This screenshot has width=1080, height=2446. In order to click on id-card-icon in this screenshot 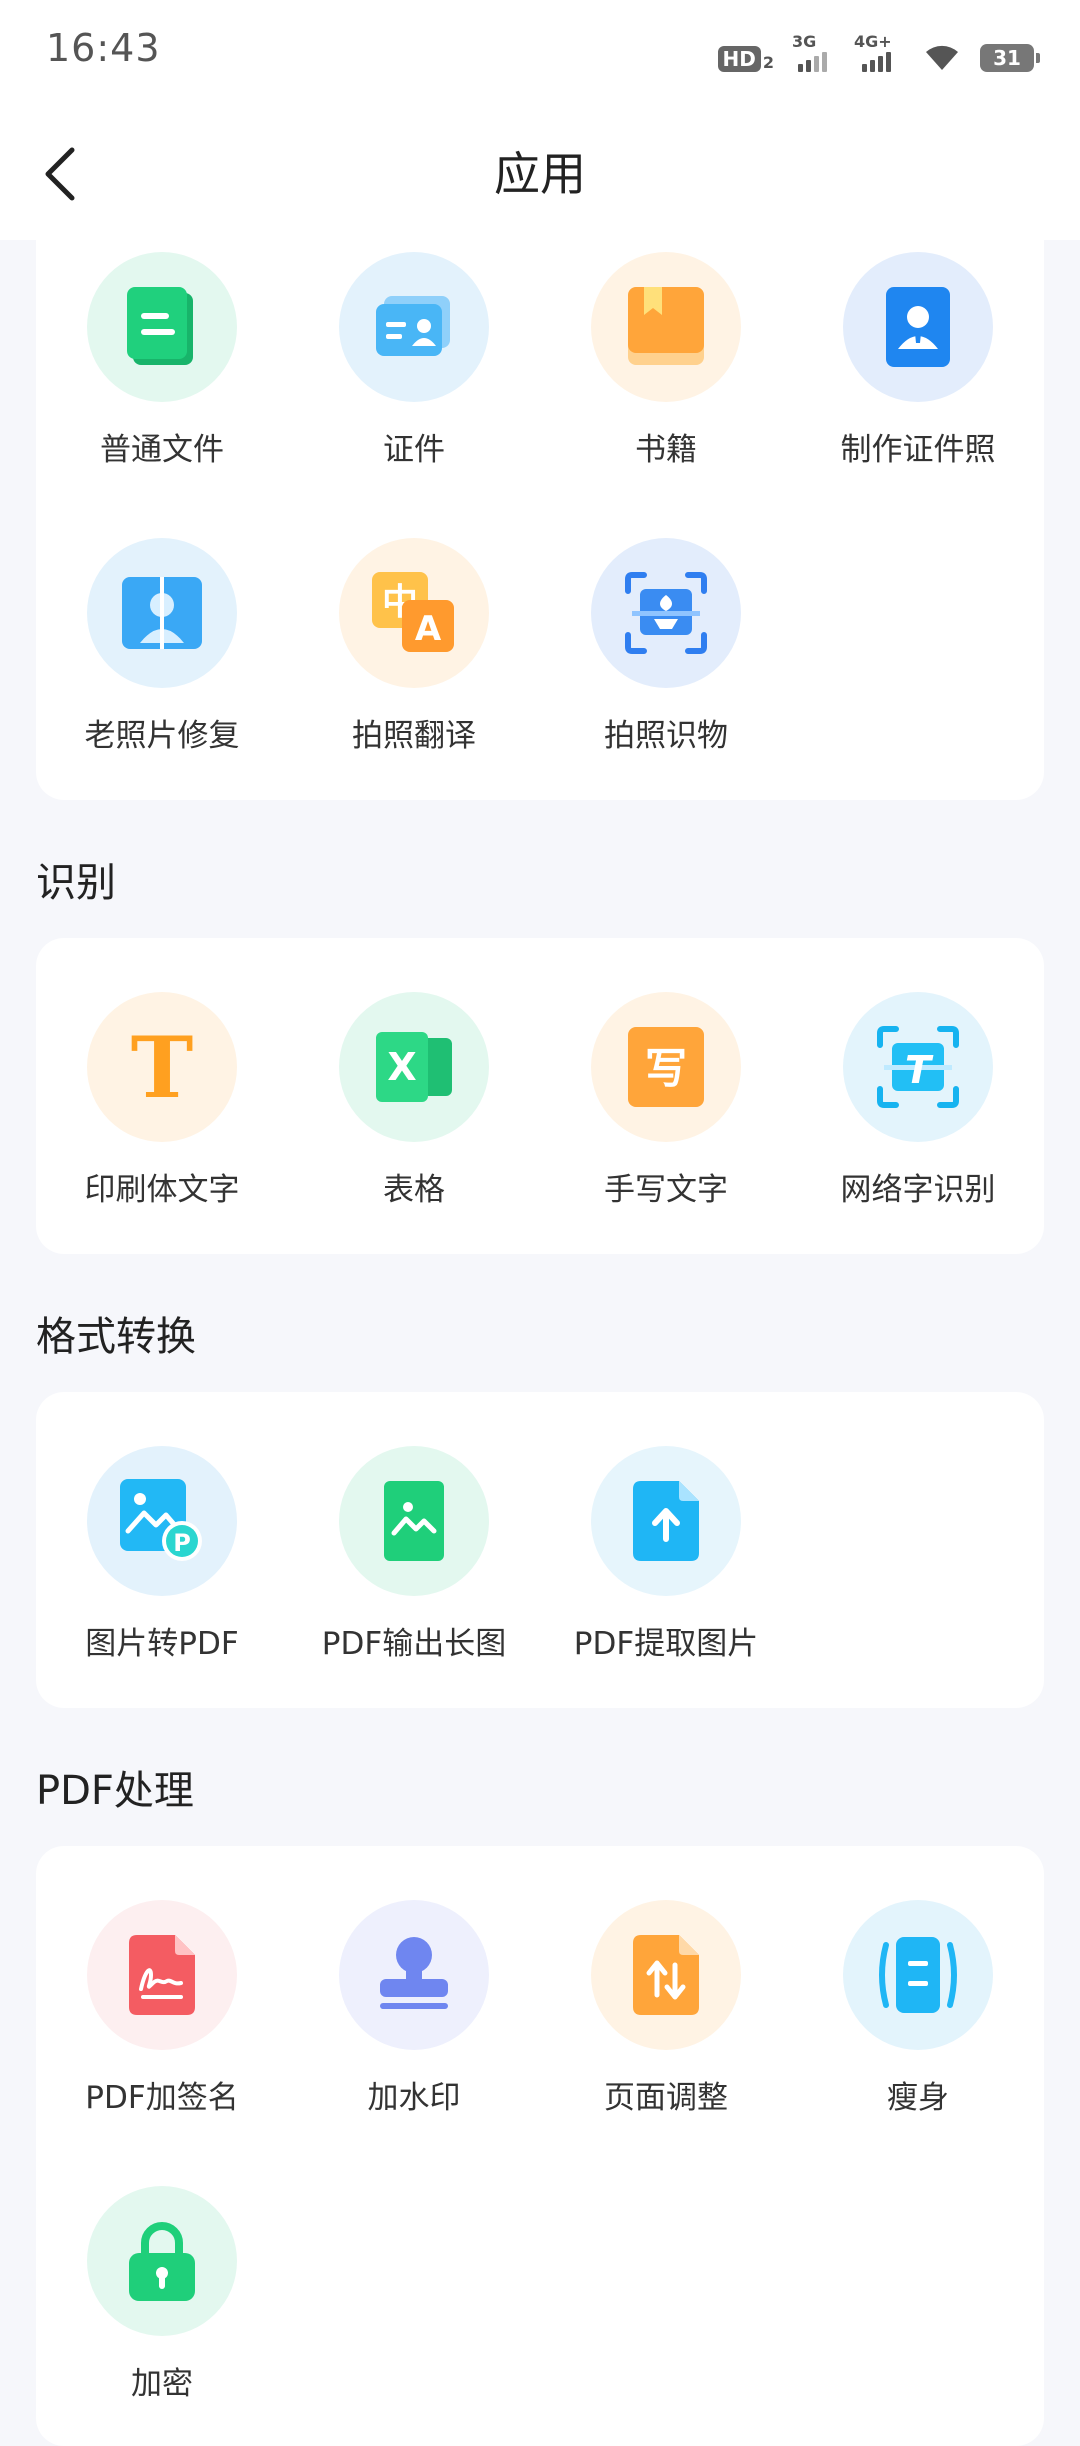, I will do `click(414, 327)`.